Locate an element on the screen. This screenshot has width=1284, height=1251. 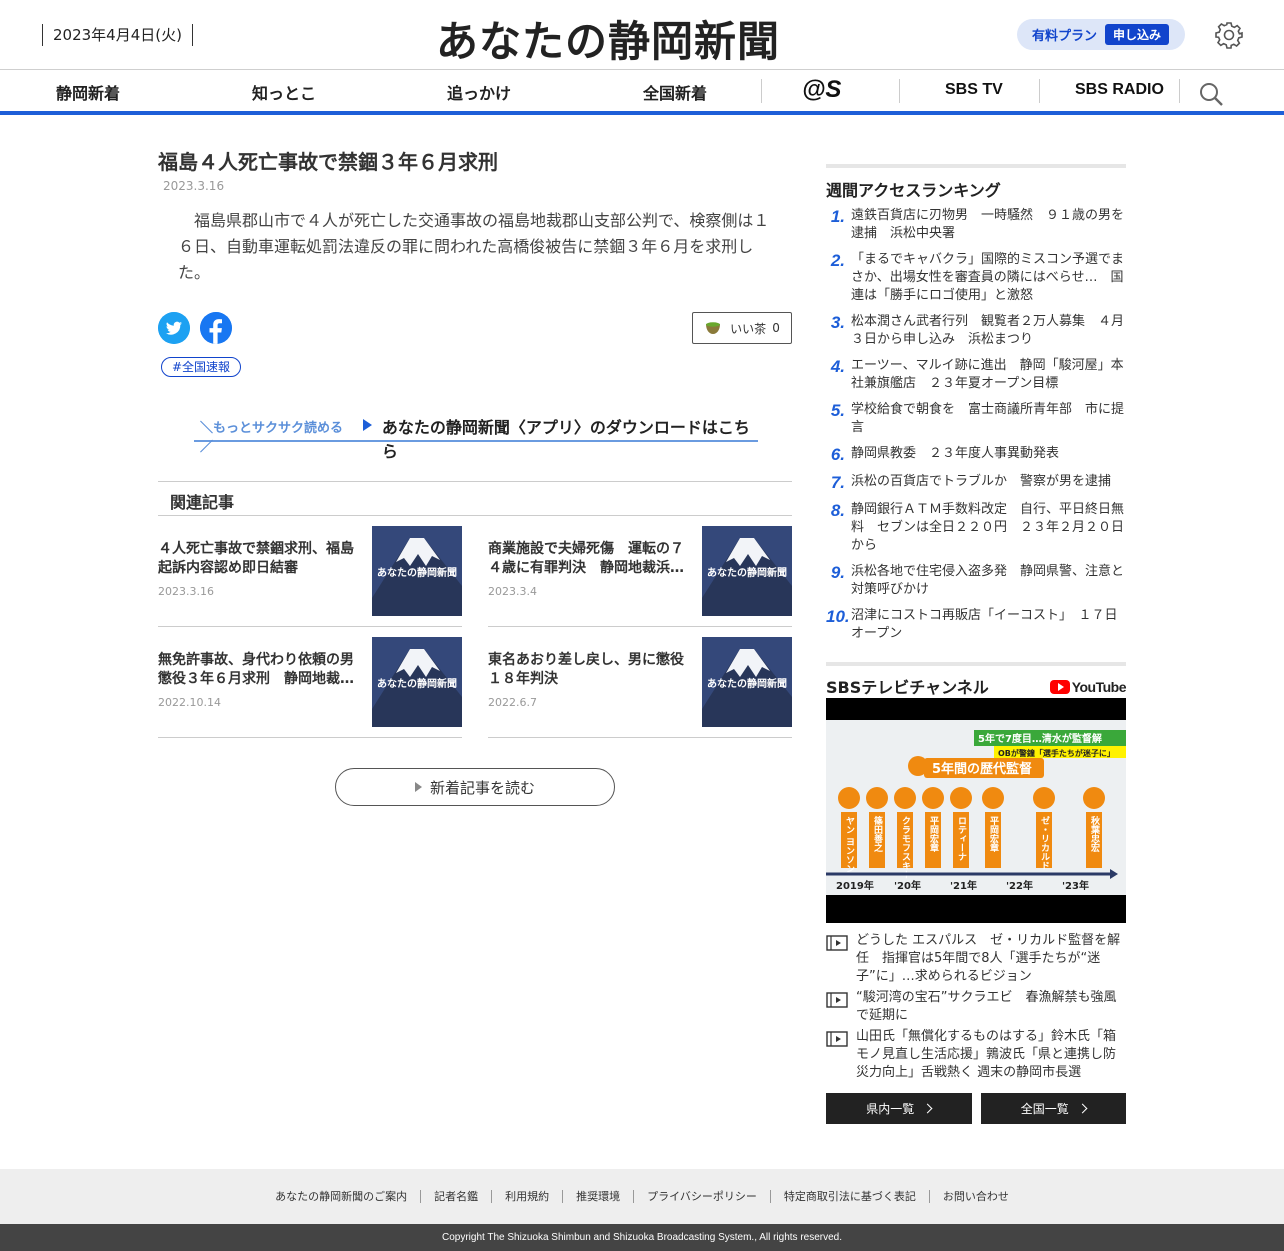
article-title: 福島４人死亡事故で禁錮３年６月求刑 is located at coordinates (328, 162).